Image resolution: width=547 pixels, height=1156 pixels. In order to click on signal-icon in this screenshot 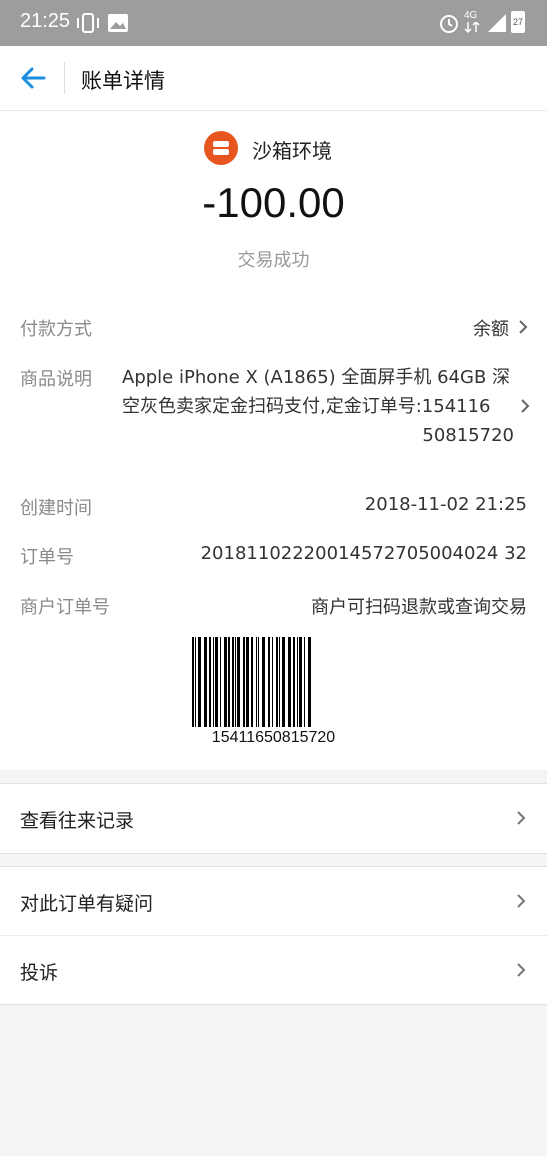, I will do `click(497, 23)`.